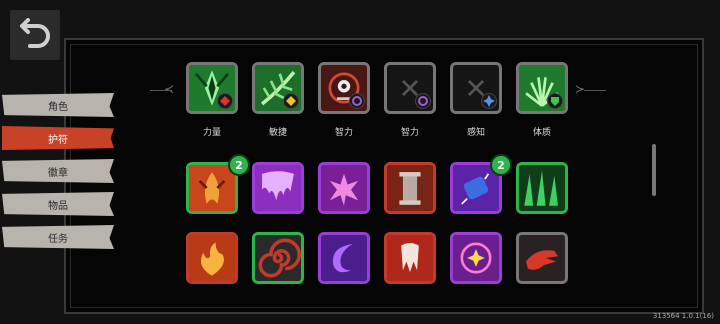 This screenshot has height=324, width=720. I want to click on orange-flame-dragon-icon, so click(212, 188).